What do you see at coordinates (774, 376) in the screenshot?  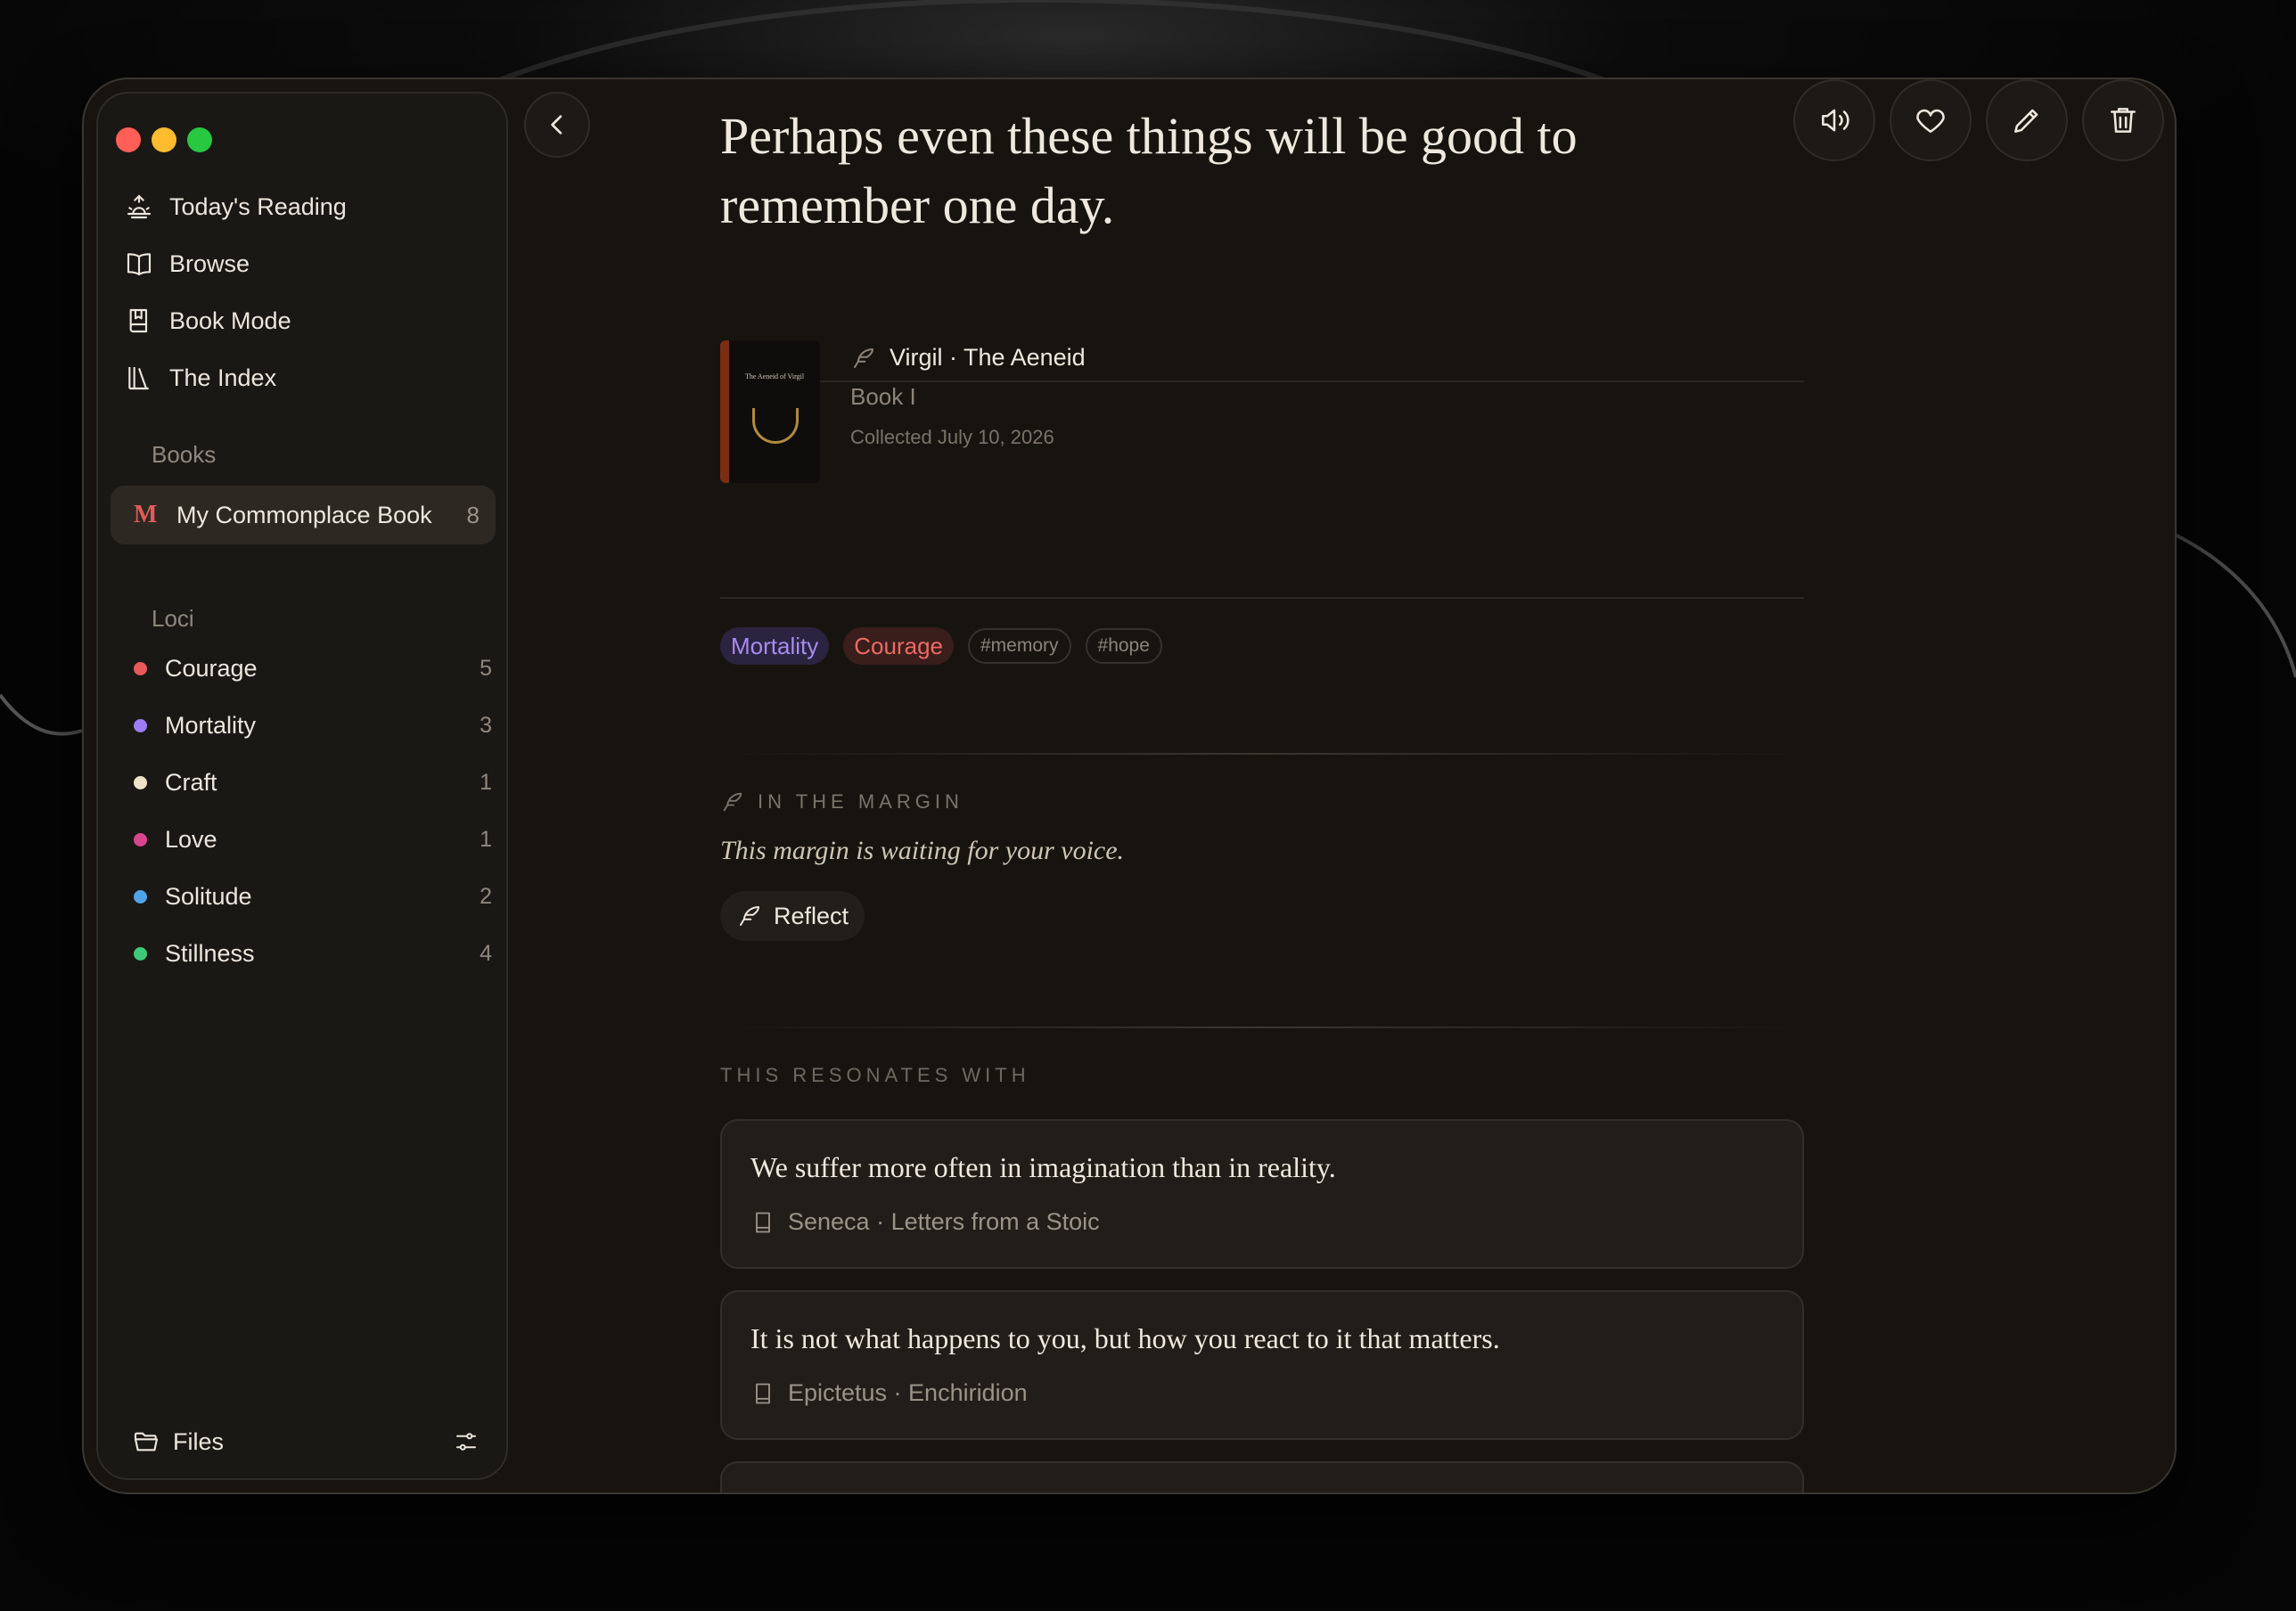 I see `cover-title: The Aeneid of Virgil` at bounding box center [774, 376].